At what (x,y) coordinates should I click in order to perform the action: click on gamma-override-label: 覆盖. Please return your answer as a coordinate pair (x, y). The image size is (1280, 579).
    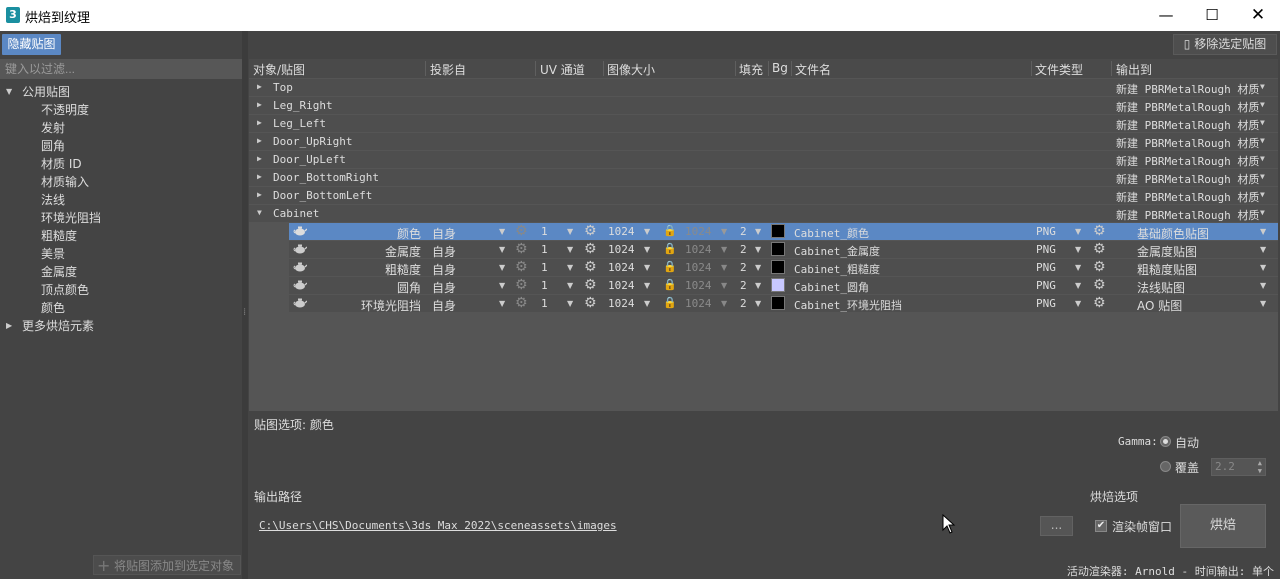
    Looking at the image, I should click on (1187, 467).